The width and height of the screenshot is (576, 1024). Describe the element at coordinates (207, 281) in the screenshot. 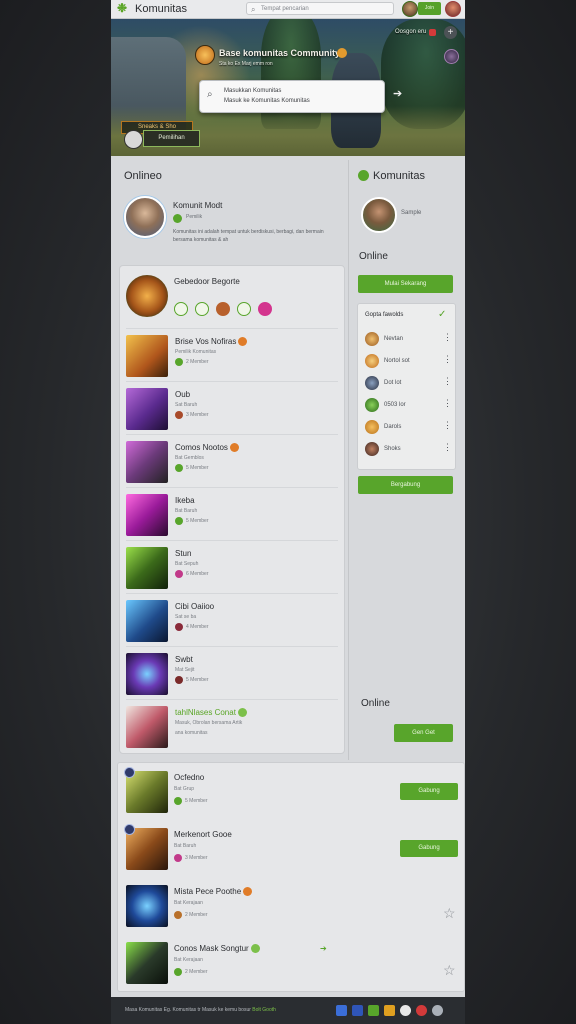

I see `list-header-title: Gebedoor Begorte` at that location.